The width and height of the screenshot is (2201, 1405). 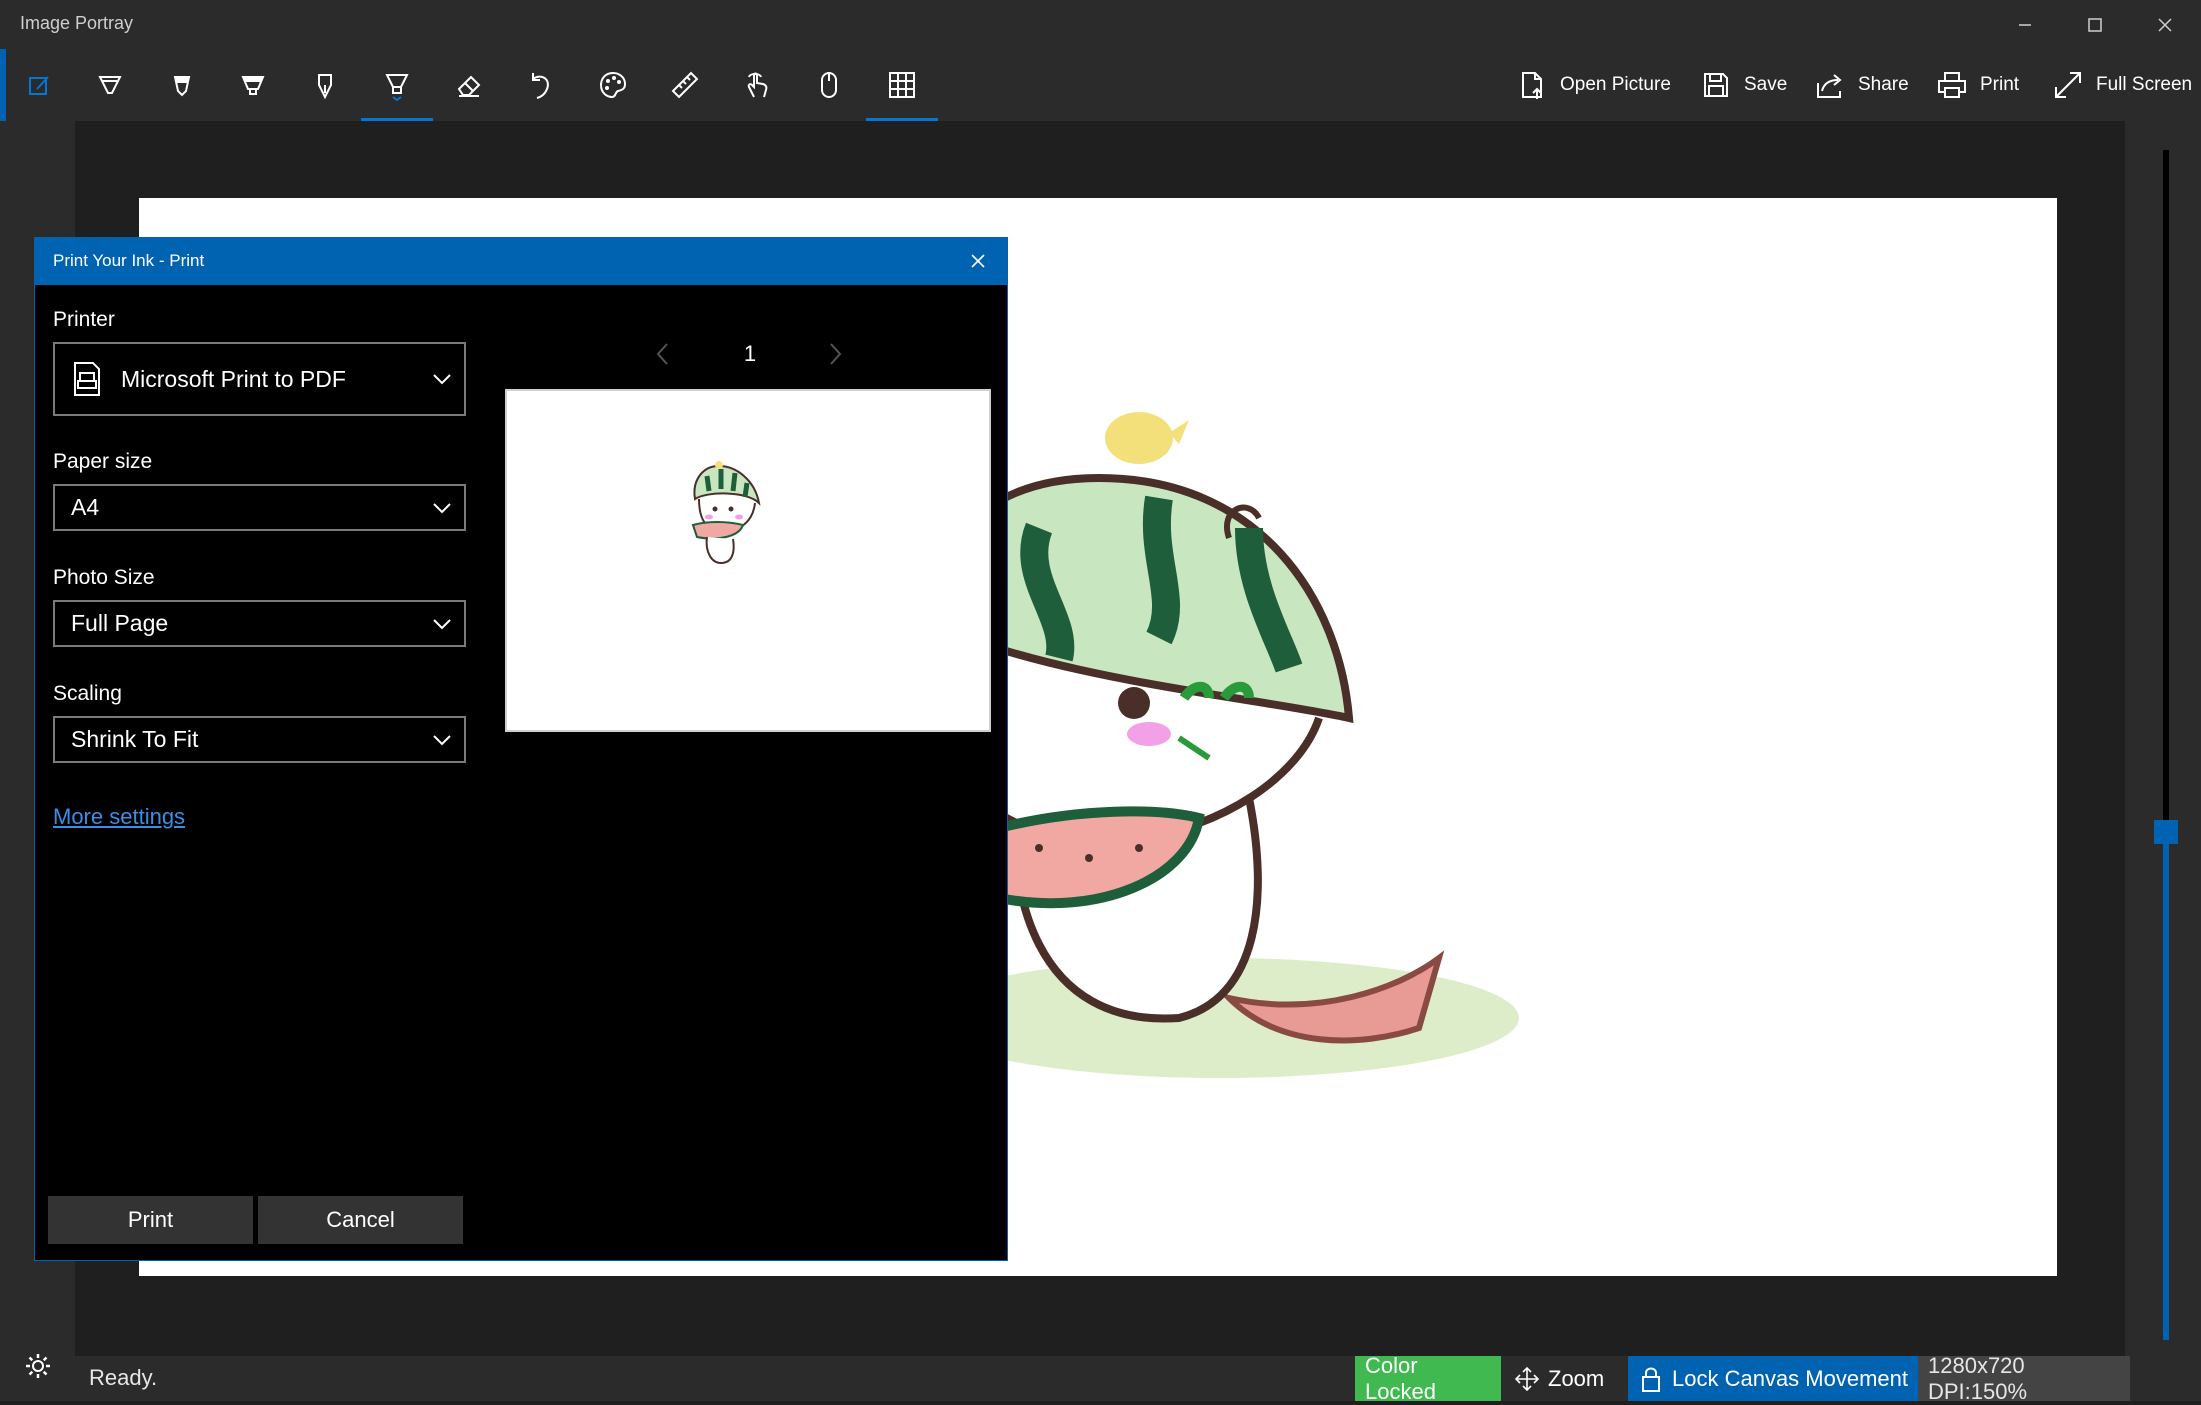 I want to click on eraser-tool, so click(x=469, y=85).